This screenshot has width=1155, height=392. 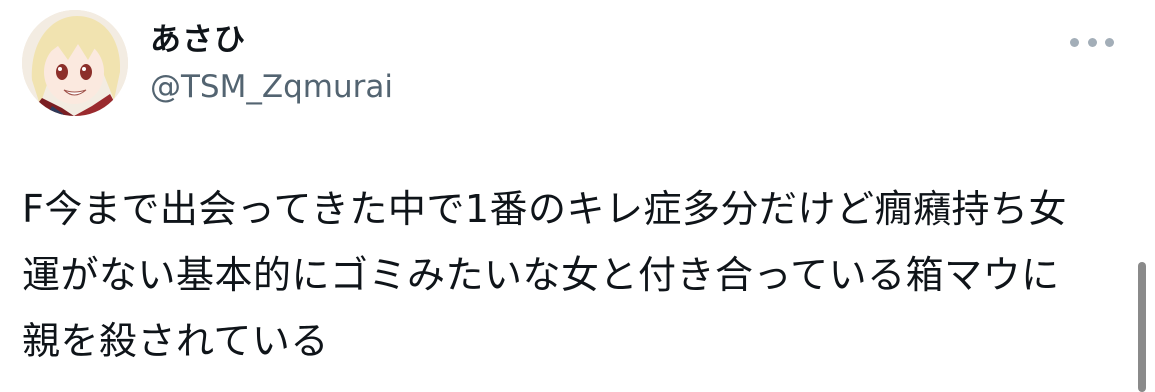 What do you see at coordinates (1142, 327) in the screenshot?
I see `scrollbar` at bounding box center [1142, 327].